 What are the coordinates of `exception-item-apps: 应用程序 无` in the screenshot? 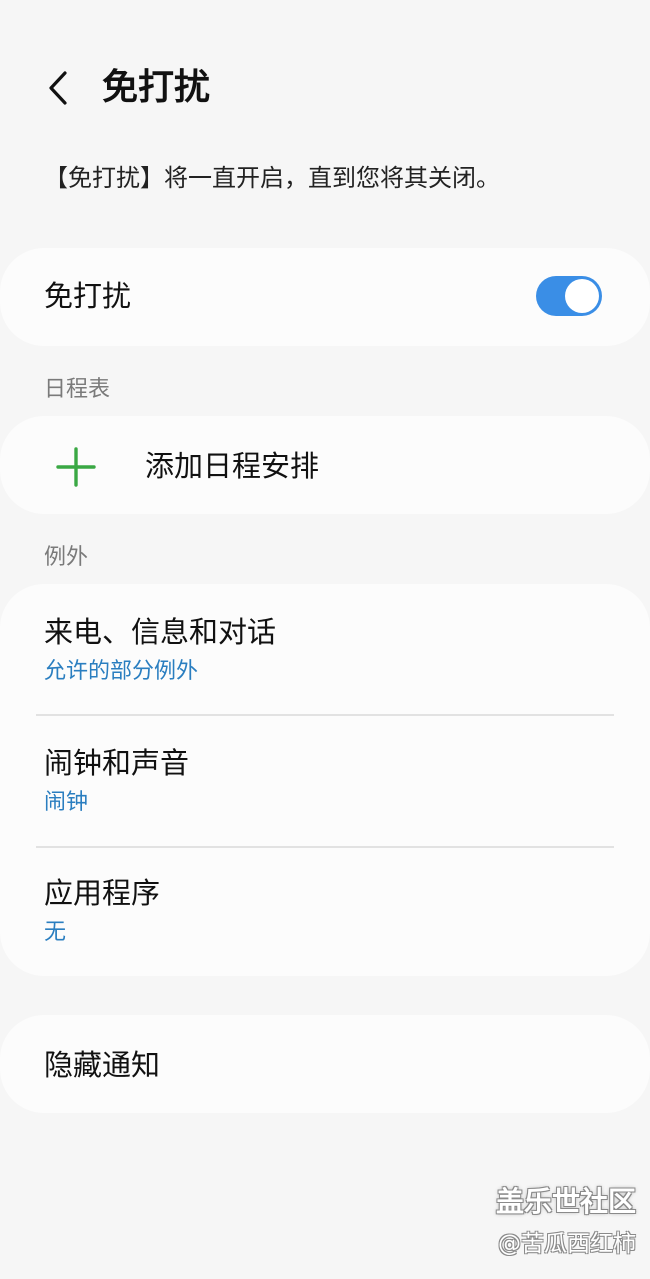 It's located at (325, 912).